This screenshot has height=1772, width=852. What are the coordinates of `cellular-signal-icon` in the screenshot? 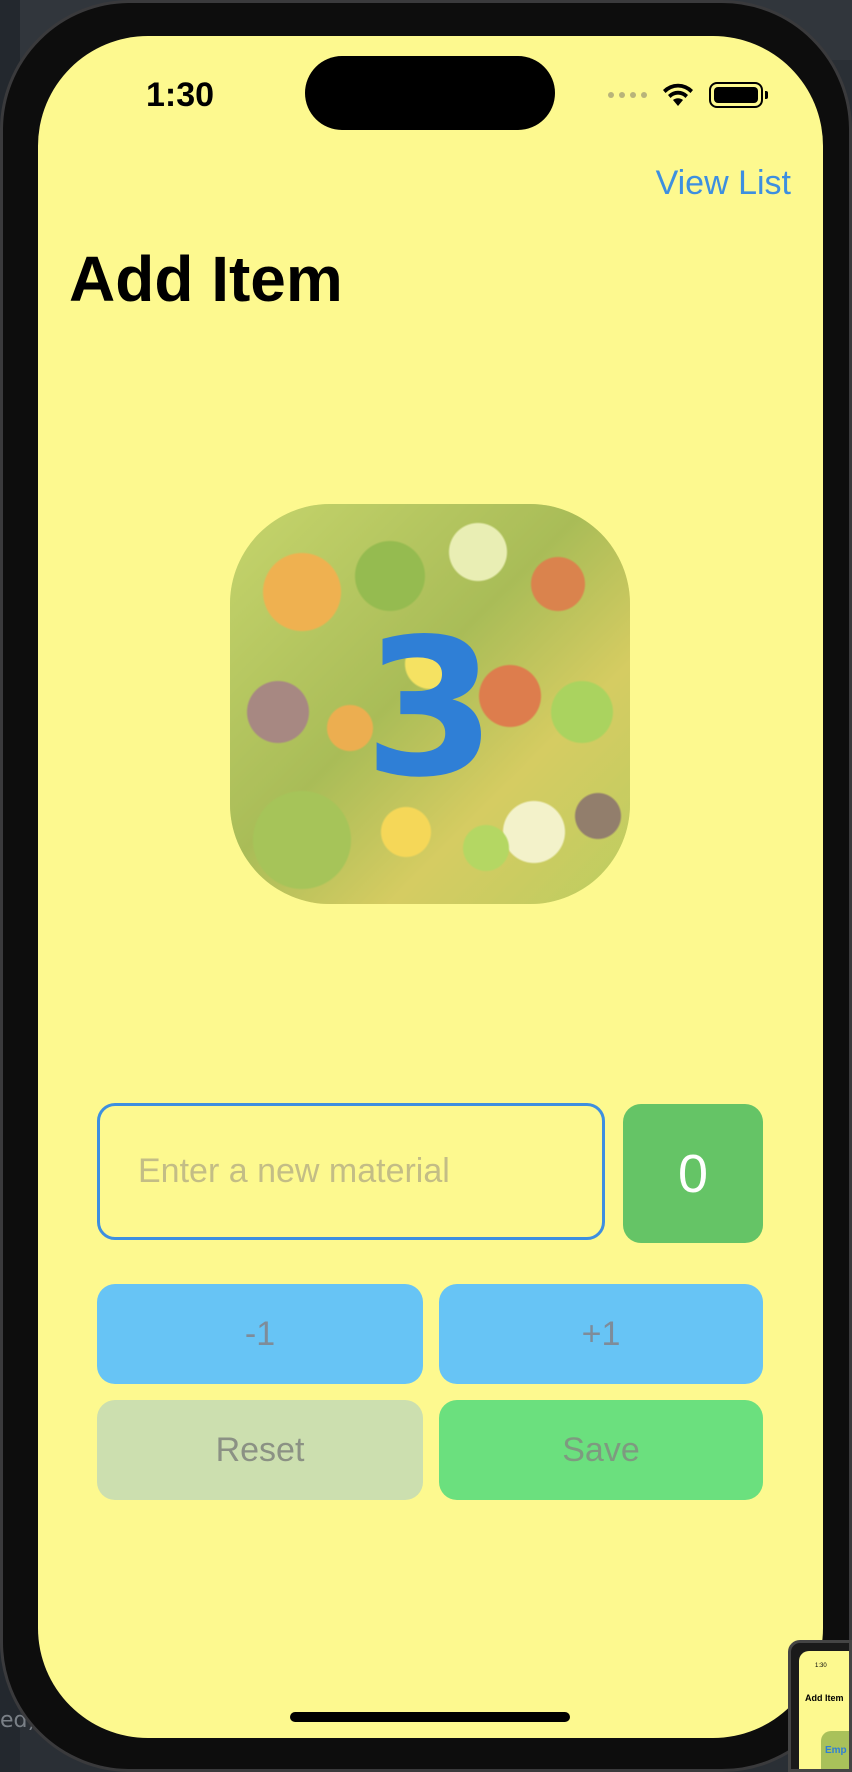 It's located at (627, 95).